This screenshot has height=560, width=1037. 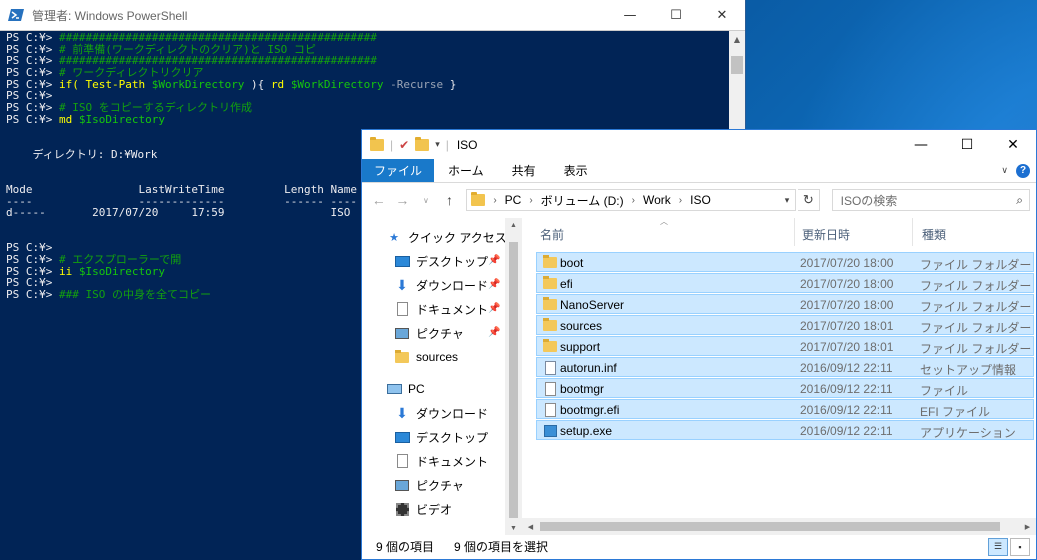 I want to click on back-icon: ←, so click(x=379, y=200).